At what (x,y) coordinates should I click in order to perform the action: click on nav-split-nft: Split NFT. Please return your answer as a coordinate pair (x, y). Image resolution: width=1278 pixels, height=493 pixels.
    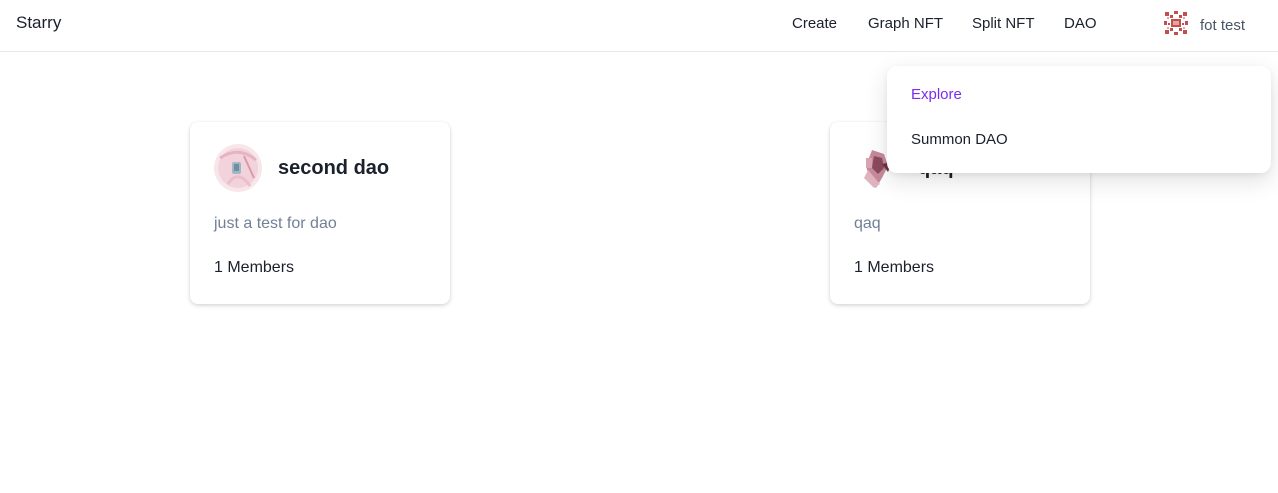
    Looking at the image, I should click on (1003, 23).